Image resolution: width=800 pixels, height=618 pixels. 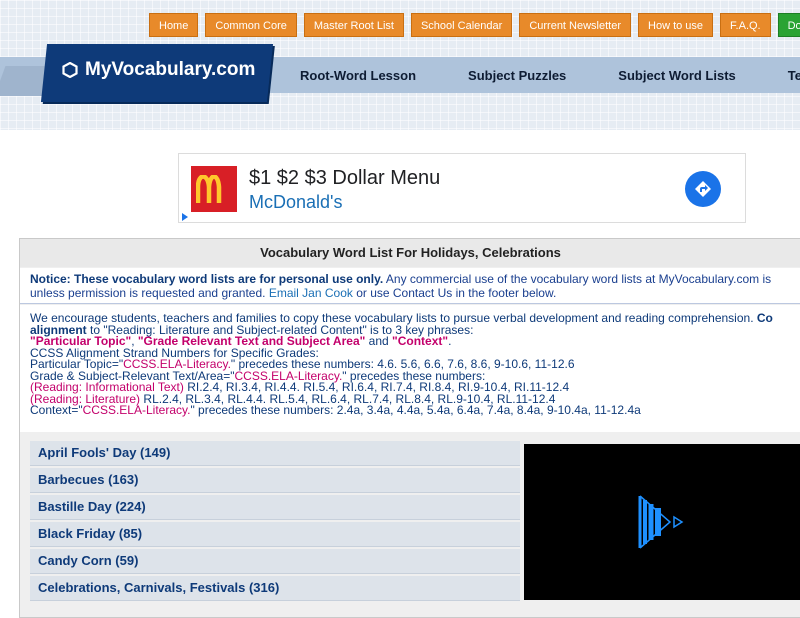 I want to click on golden-arches-icon, so click(x=209, y=189).